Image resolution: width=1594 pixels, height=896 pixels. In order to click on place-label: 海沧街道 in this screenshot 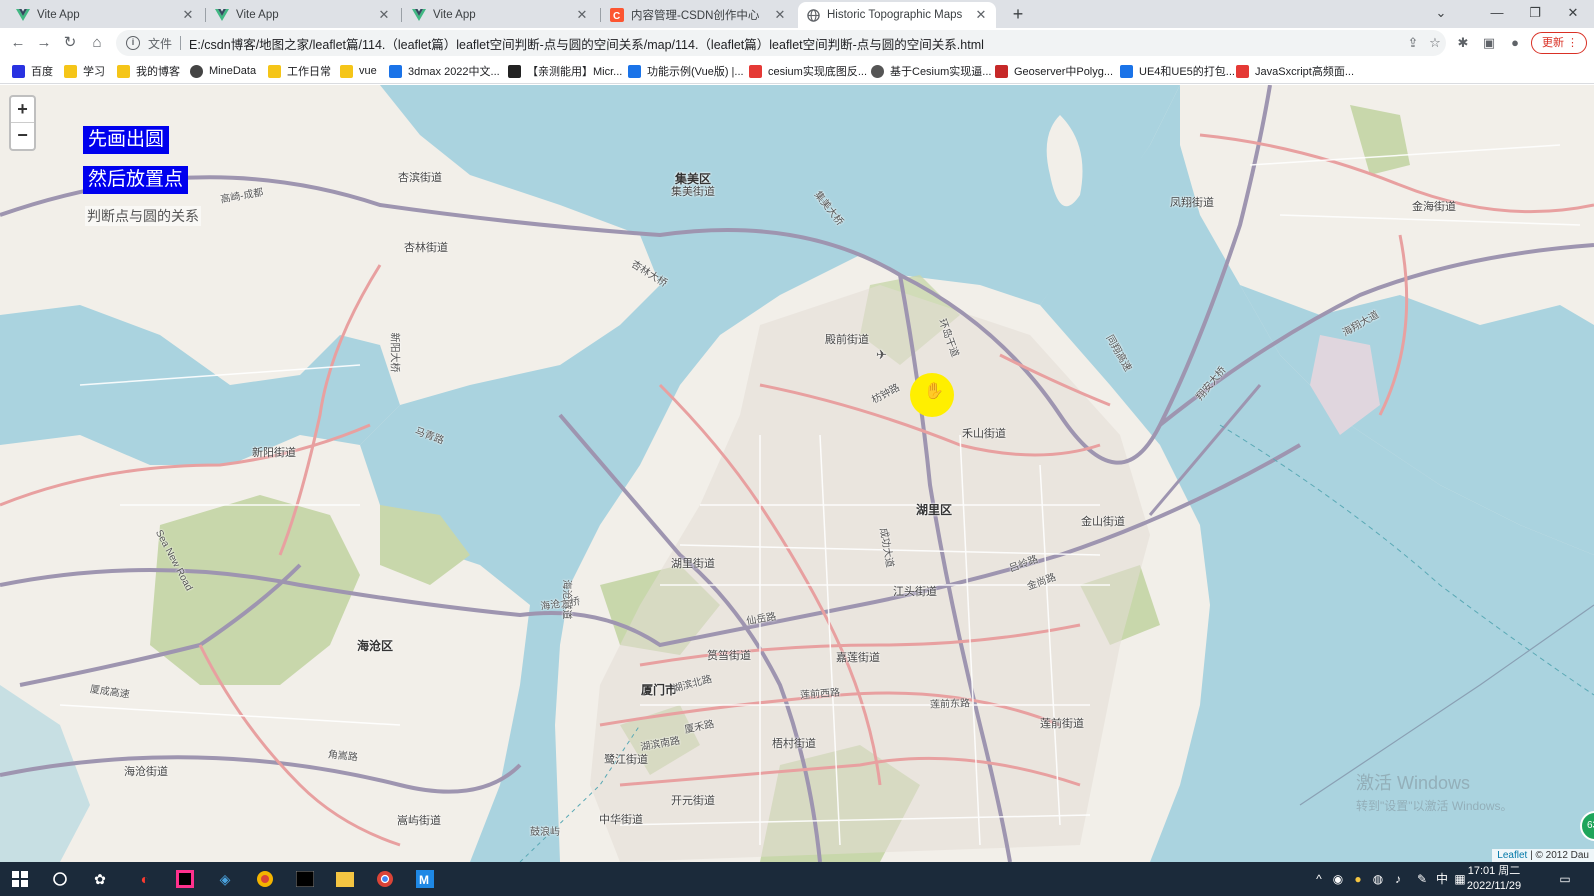, I will do `click(146, 772)`.